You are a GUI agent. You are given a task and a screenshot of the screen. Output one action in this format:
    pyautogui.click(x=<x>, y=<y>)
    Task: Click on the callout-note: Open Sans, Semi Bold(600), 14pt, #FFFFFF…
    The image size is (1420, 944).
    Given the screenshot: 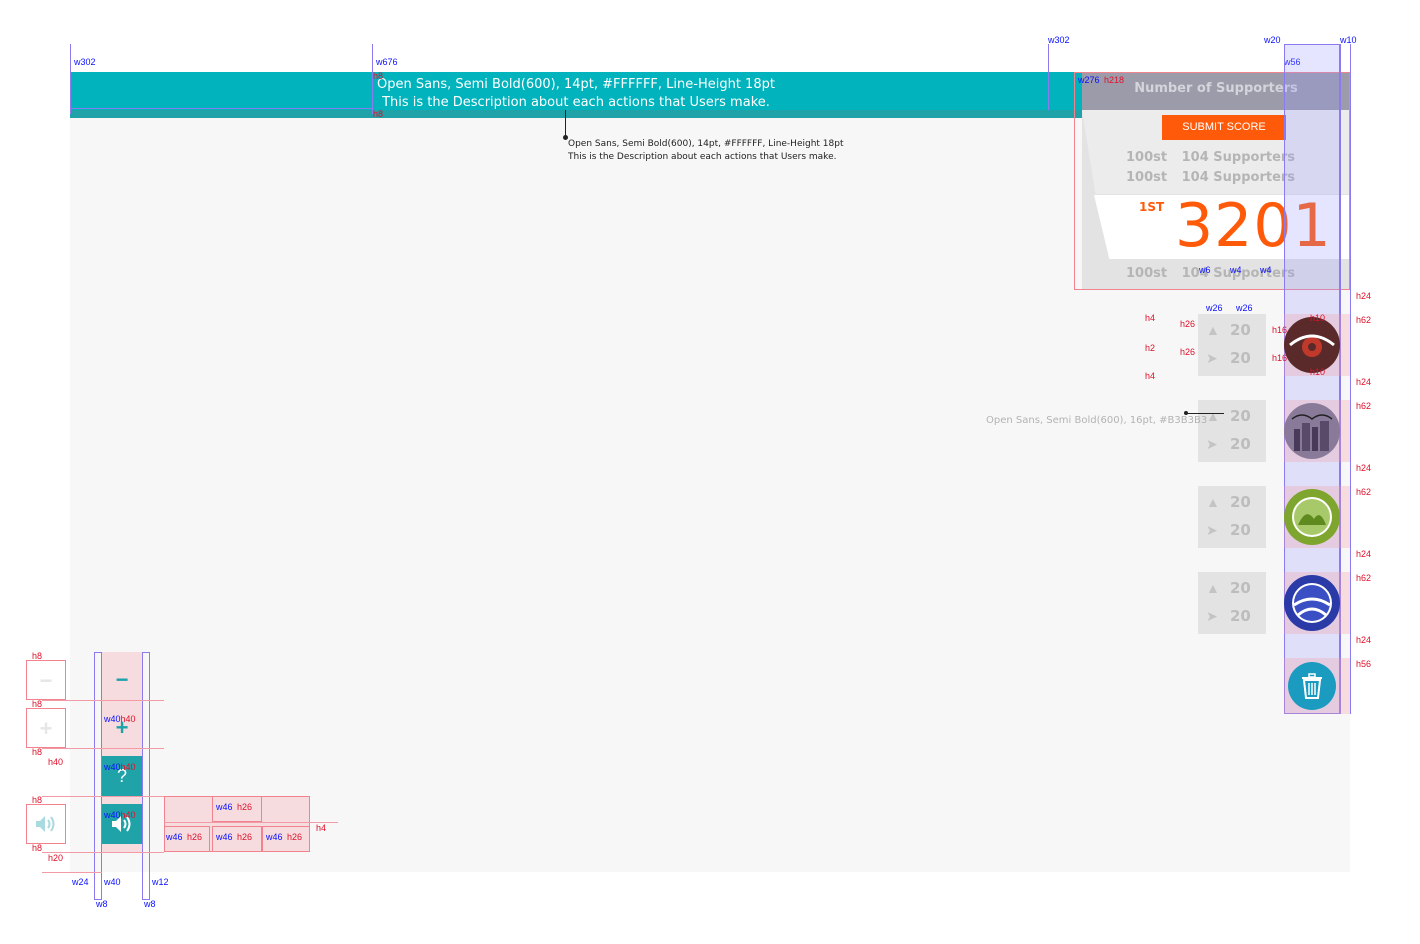 What is the action you would take?
    pyautogui.click(x=728, y=151)
    